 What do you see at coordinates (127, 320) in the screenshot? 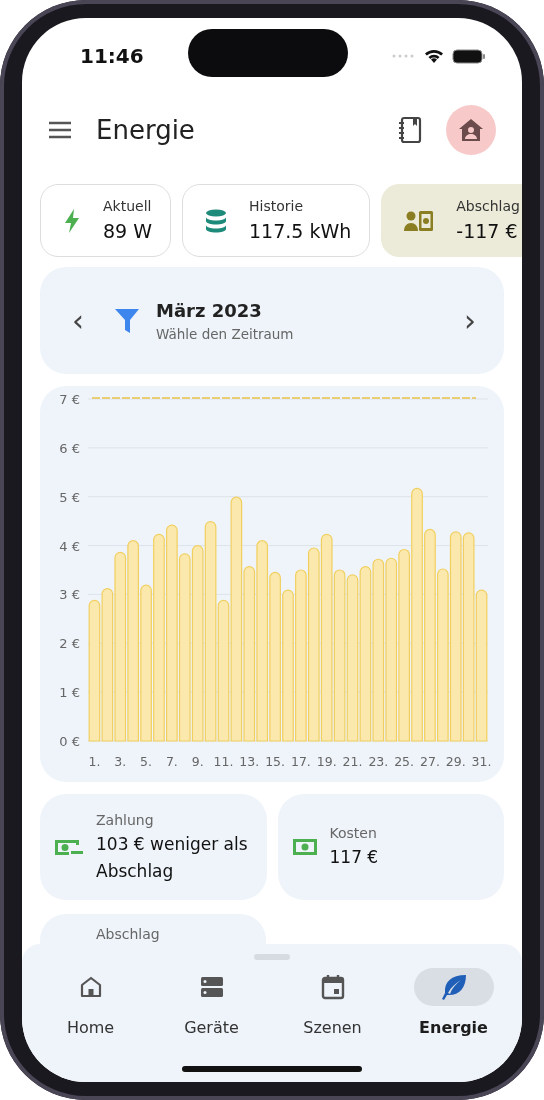
I see `filter-icon` at bounding box center [127, 320].